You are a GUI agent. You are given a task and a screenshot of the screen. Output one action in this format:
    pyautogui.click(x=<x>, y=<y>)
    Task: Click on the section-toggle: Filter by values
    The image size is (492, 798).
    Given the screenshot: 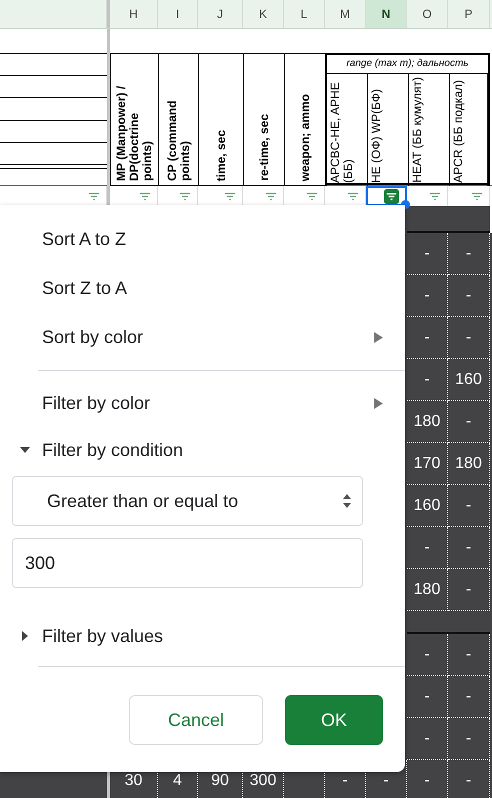 What is the action you would take?
    pyautogui.click(x=202, y=636)
    